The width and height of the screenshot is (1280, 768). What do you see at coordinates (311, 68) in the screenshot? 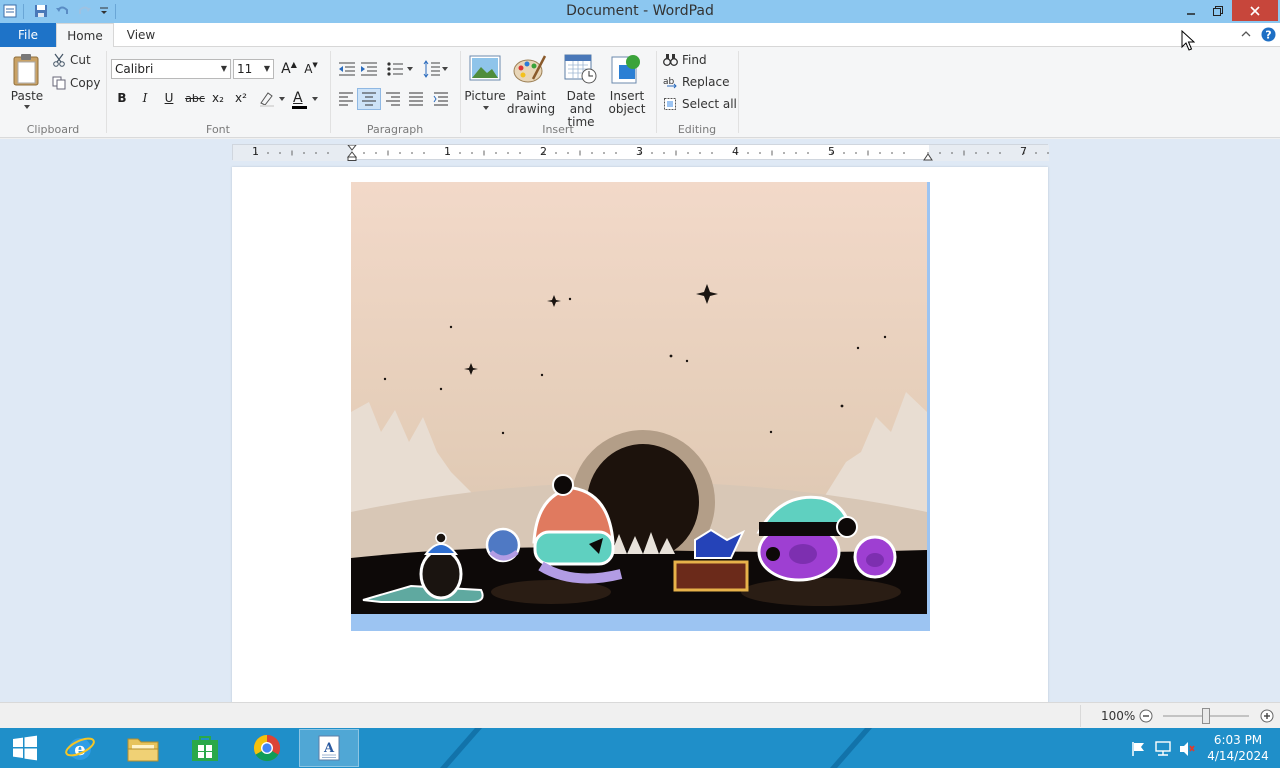
I see `shrink-font-button: A▼` at bounding box center [311, 68].